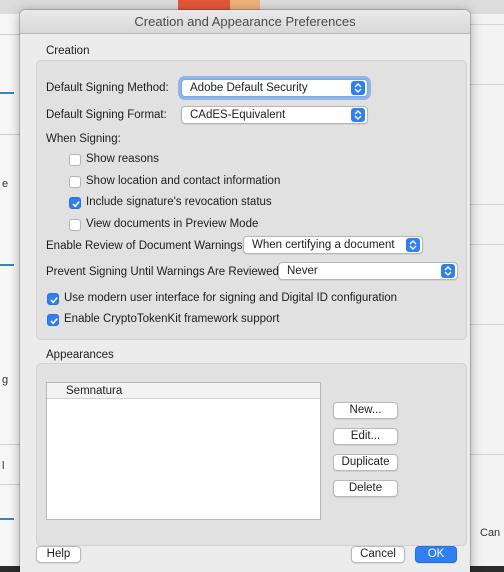 Image resolution: width=504 pixels, height=572 pixels. Describe the element at coordinates (3, 466) in the screenshot. I see `background-text-fragment: l` at that location.